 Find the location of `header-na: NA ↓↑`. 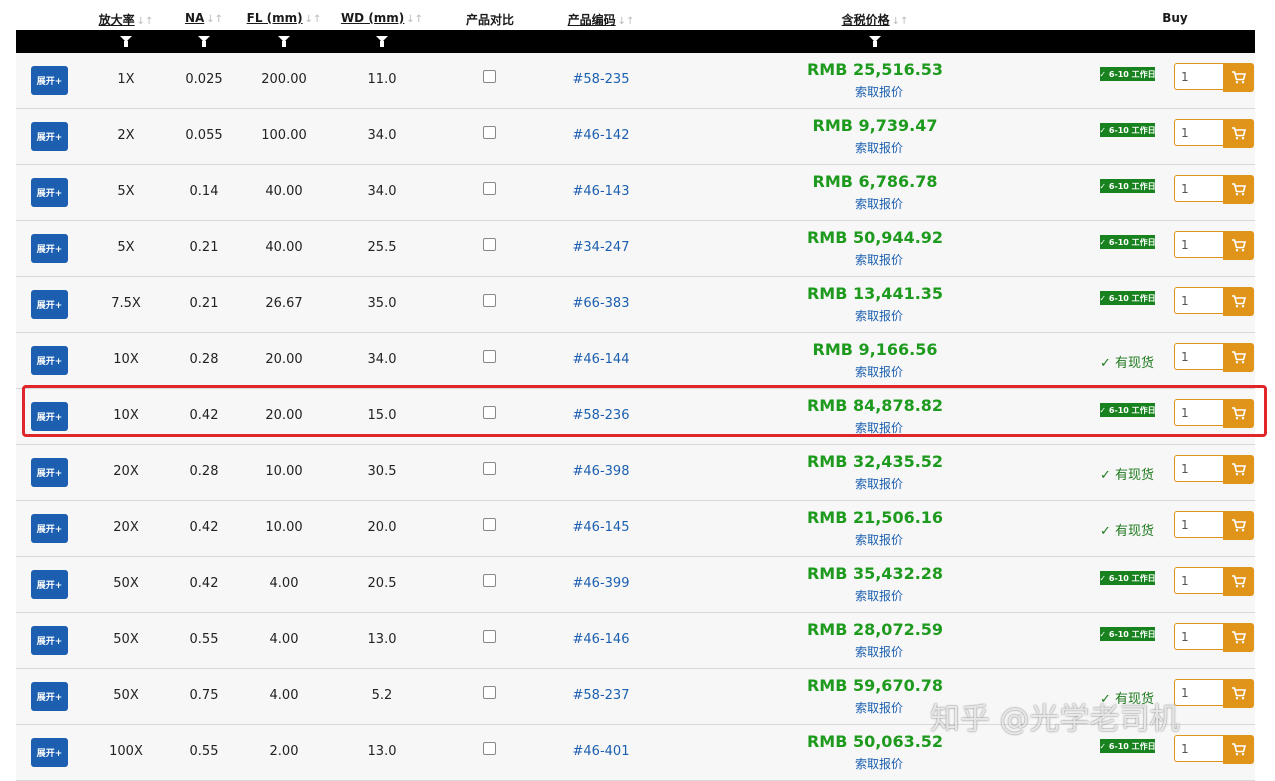

header-na: NA ↓↑ is located at coordinates (204, 18).